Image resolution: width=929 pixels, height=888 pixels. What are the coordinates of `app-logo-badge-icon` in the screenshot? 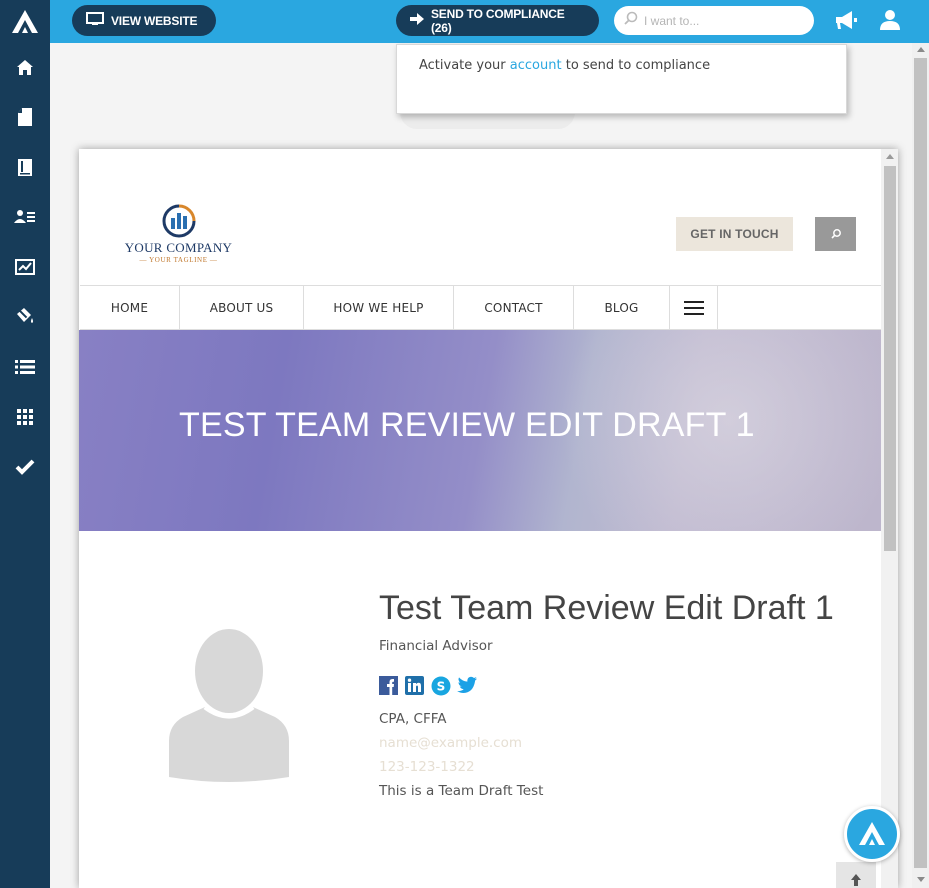 It's located at (872, 833).